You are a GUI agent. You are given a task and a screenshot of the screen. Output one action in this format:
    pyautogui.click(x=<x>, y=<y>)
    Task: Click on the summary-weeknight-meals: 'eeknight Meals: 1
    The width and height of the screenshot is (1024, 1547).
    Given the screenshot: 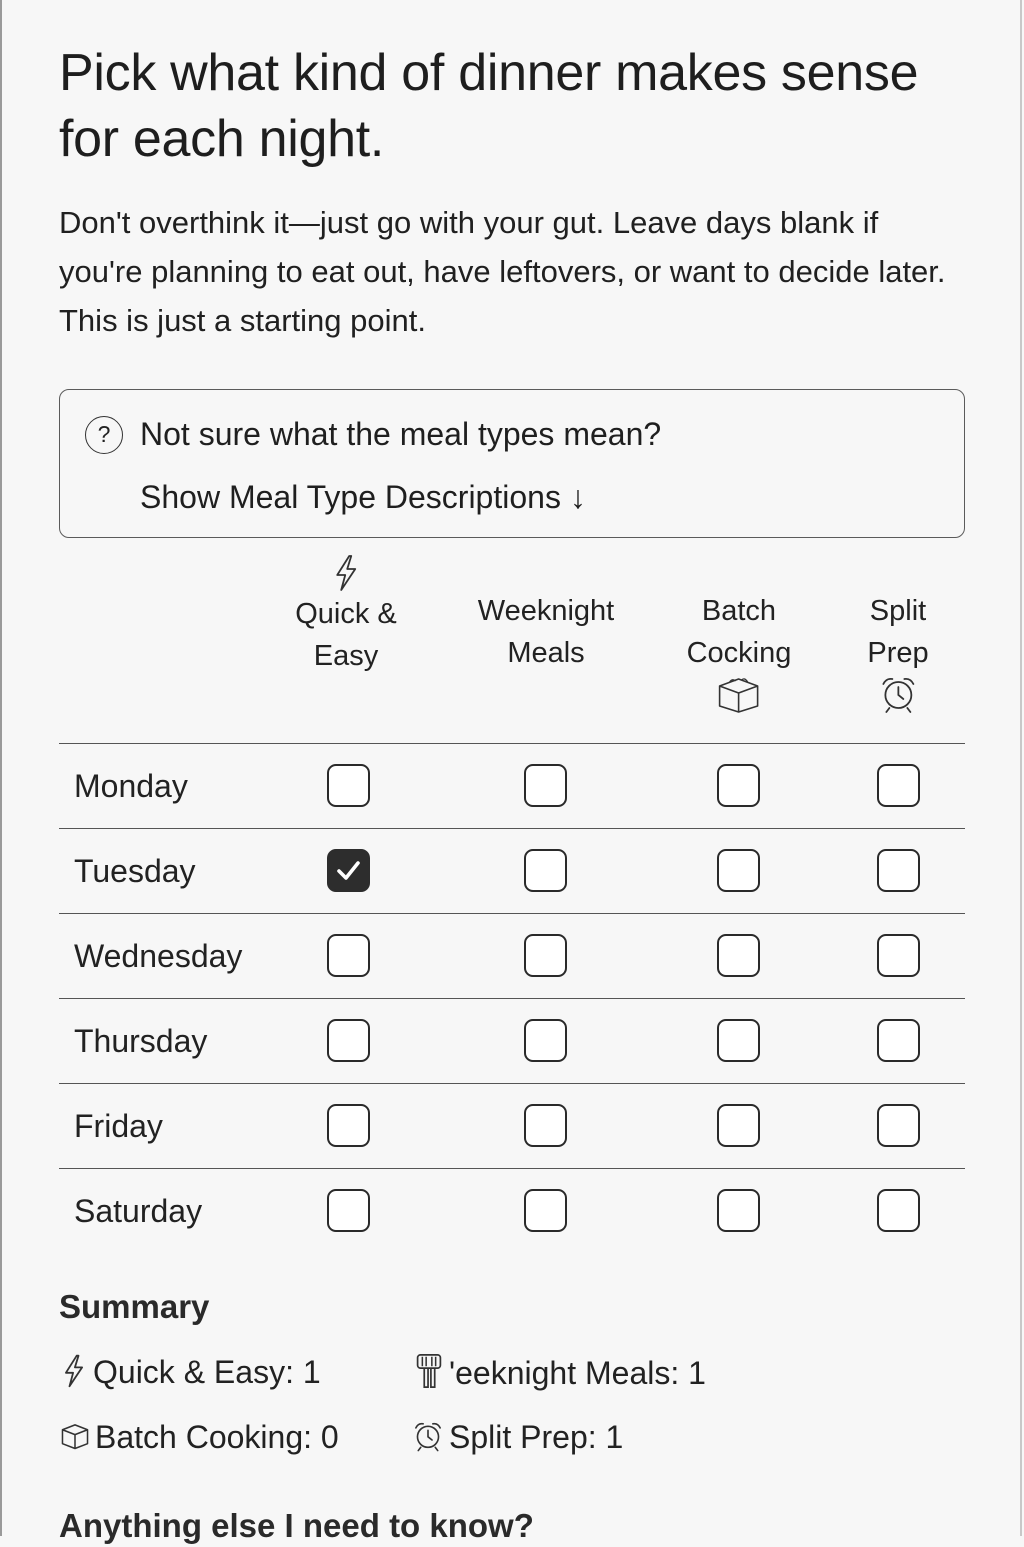 What is the action you would take?
    pyautogui.click(x=559, y=1372)
    